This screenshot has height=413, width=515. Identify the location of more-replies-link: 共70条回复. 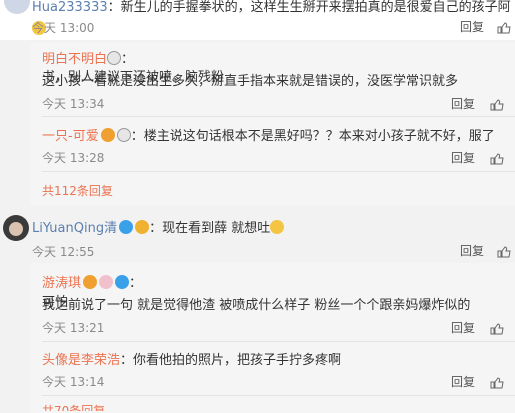
(73, 406).